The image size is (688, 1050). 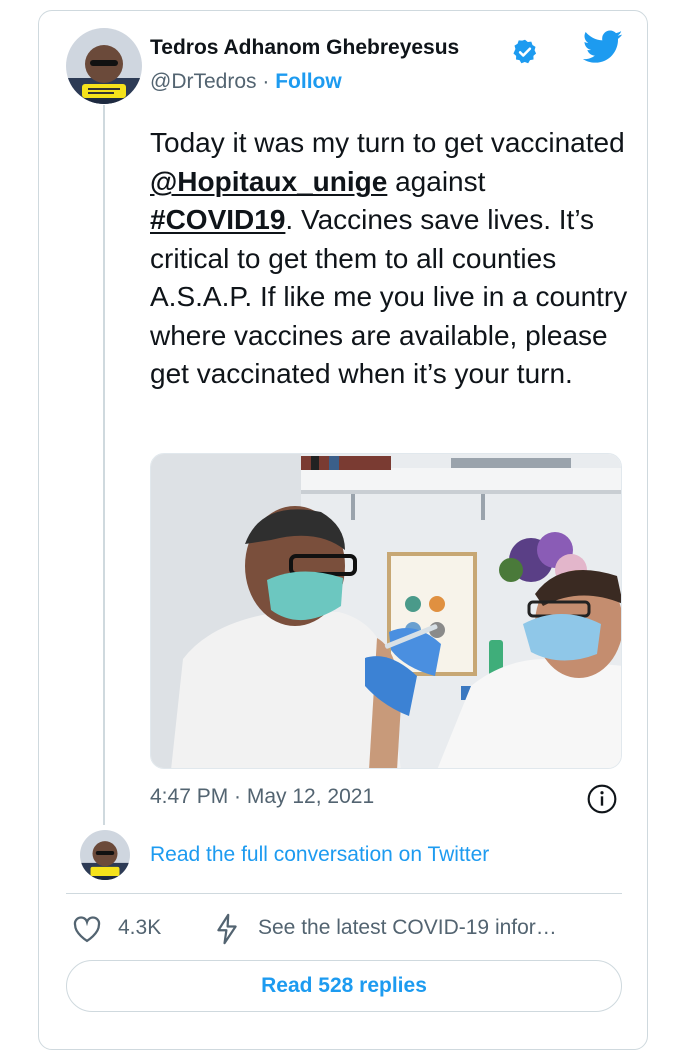 What do you see at coordinates (203, 81) in the screenshot?
I see `author-handle: @DrTedros` at bounding box center [203, 81].